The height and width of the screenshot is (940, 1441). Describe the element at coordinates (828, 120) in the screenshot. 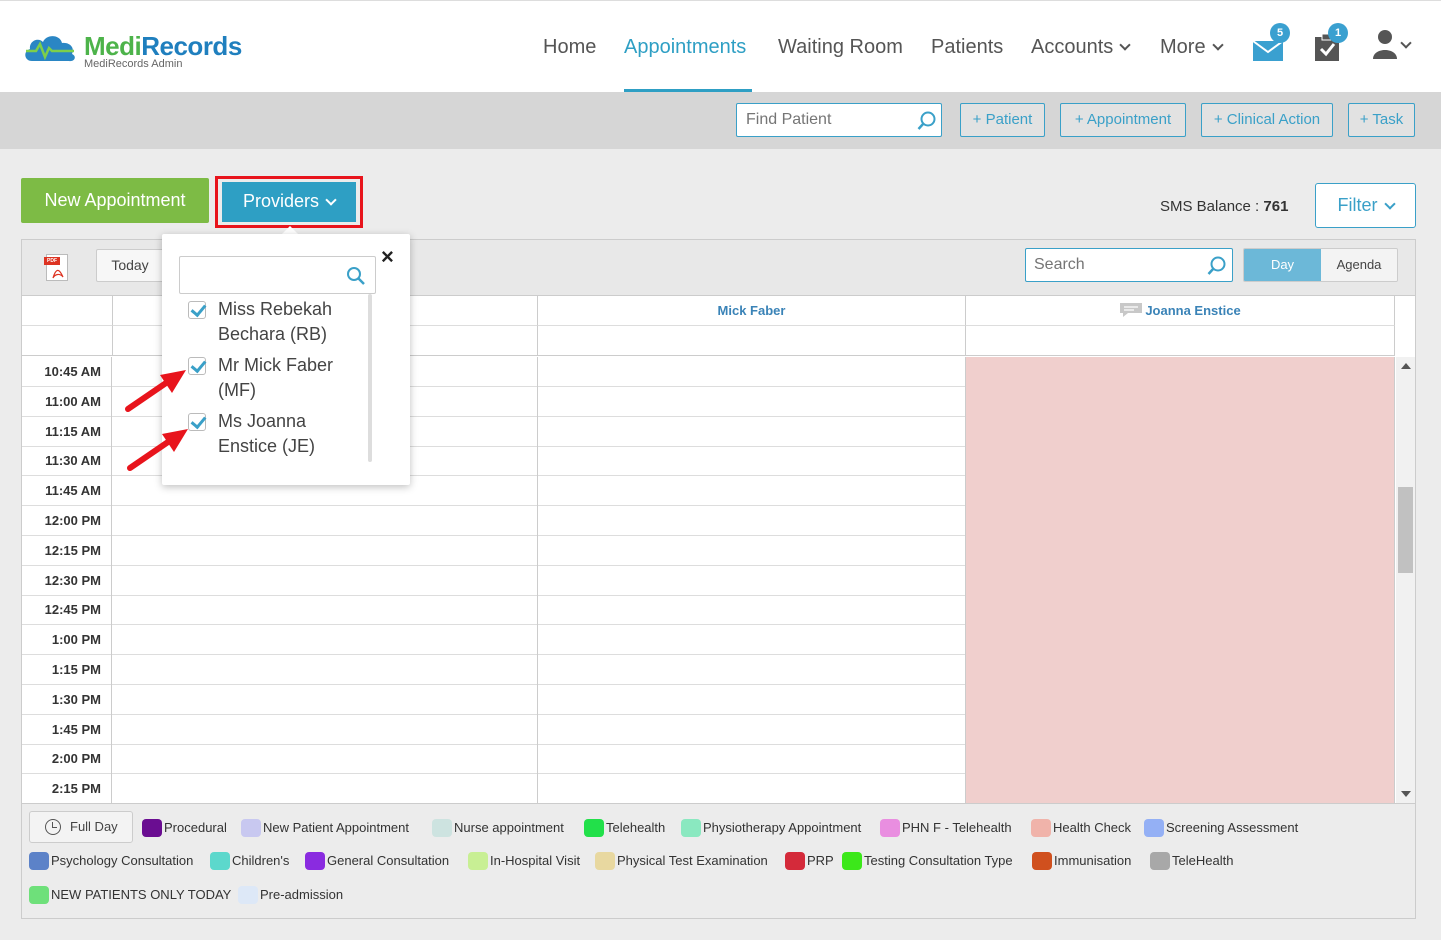

I see `find-patient-input` at that location.